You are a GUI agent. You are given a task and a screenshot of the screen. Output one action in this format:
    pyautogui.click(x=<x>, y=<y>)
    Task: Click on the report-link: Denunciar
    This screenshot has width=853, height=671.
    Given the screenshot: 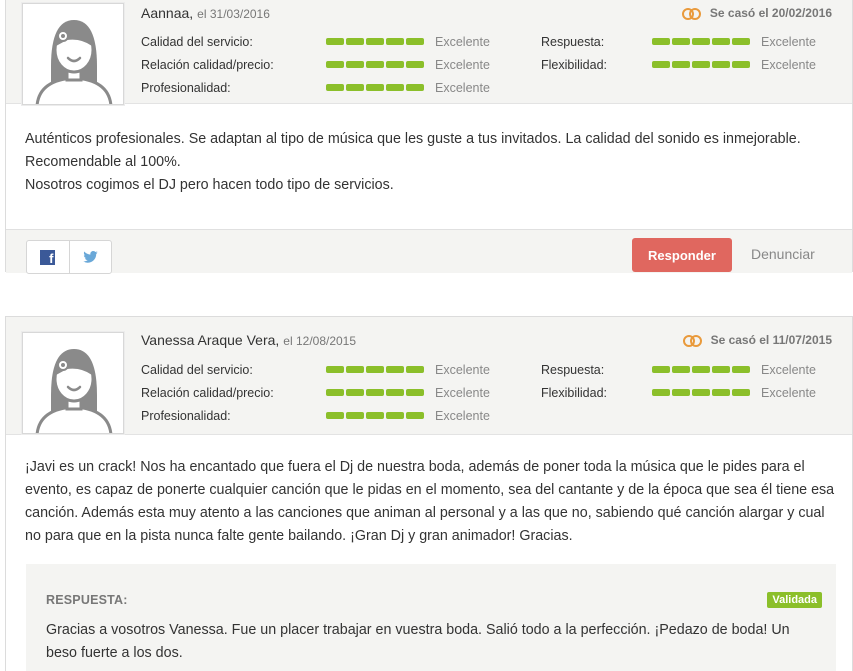 What is the action you would take?
    pyautogui.click(x=783, y=254)
    